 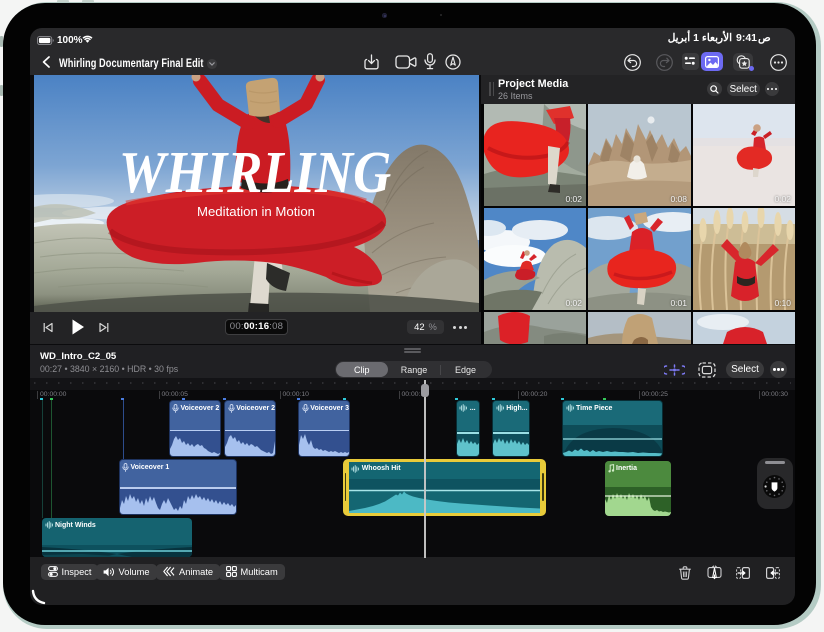 I want to click on svg-text: WHIRLING, so click(x=255, y=172).